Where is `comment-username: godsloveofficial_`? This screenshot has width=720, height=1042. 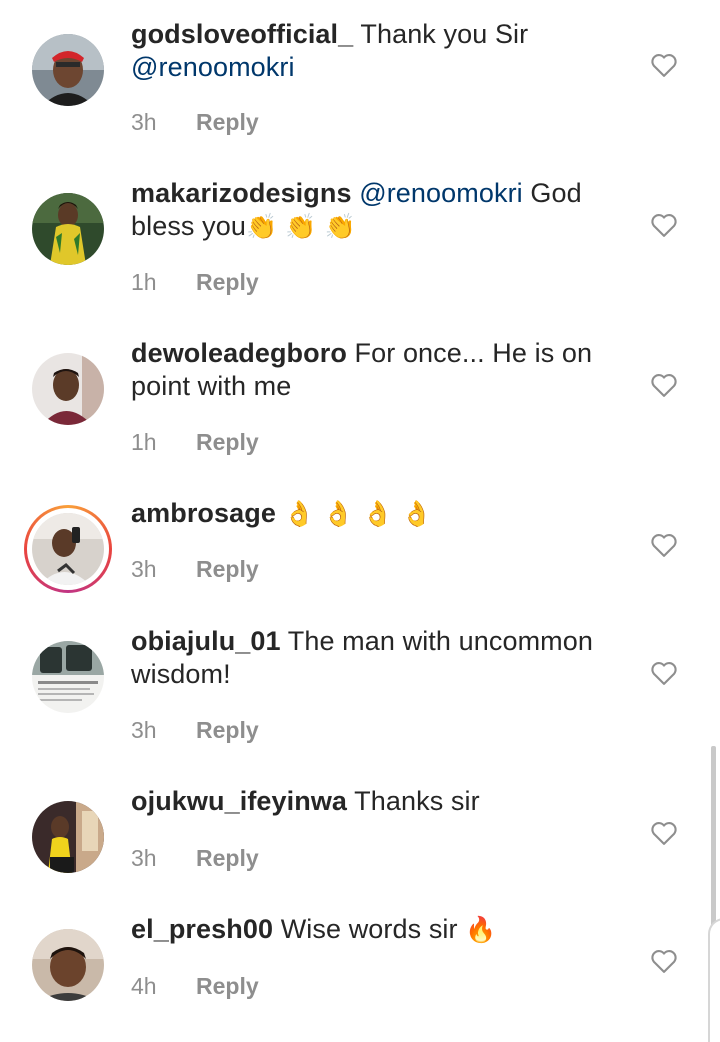
comment-username: godsloveofficial_ is located at coordinates (242, 34).